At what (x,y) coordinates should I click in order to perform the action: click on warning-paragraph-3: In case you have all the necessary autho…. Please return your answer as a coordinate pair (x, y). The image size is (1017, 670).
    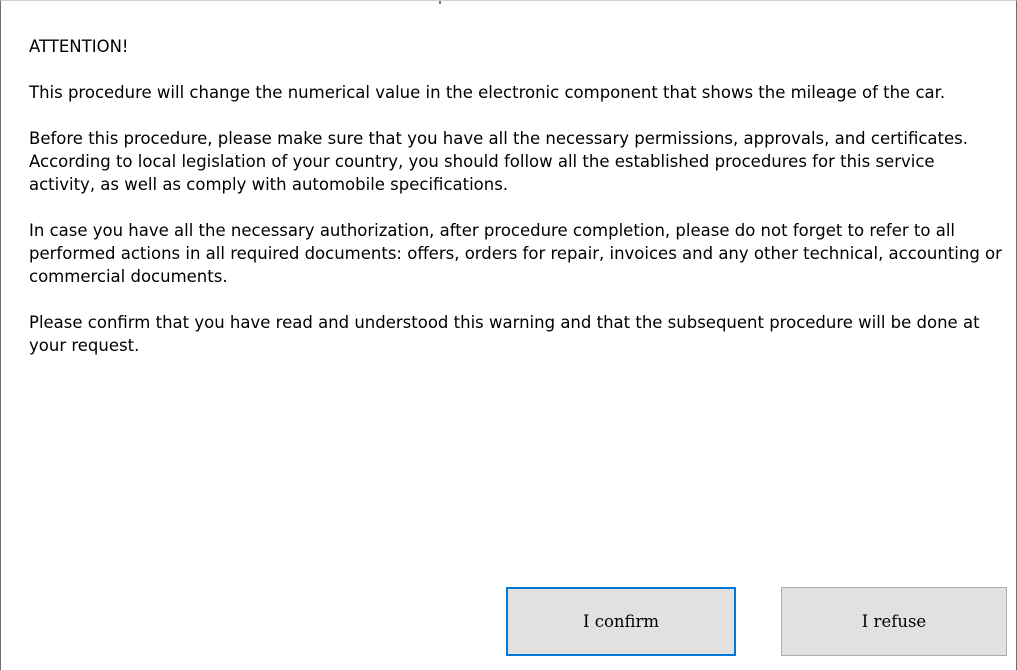
    Looking at the image, I should click on (515, 253).